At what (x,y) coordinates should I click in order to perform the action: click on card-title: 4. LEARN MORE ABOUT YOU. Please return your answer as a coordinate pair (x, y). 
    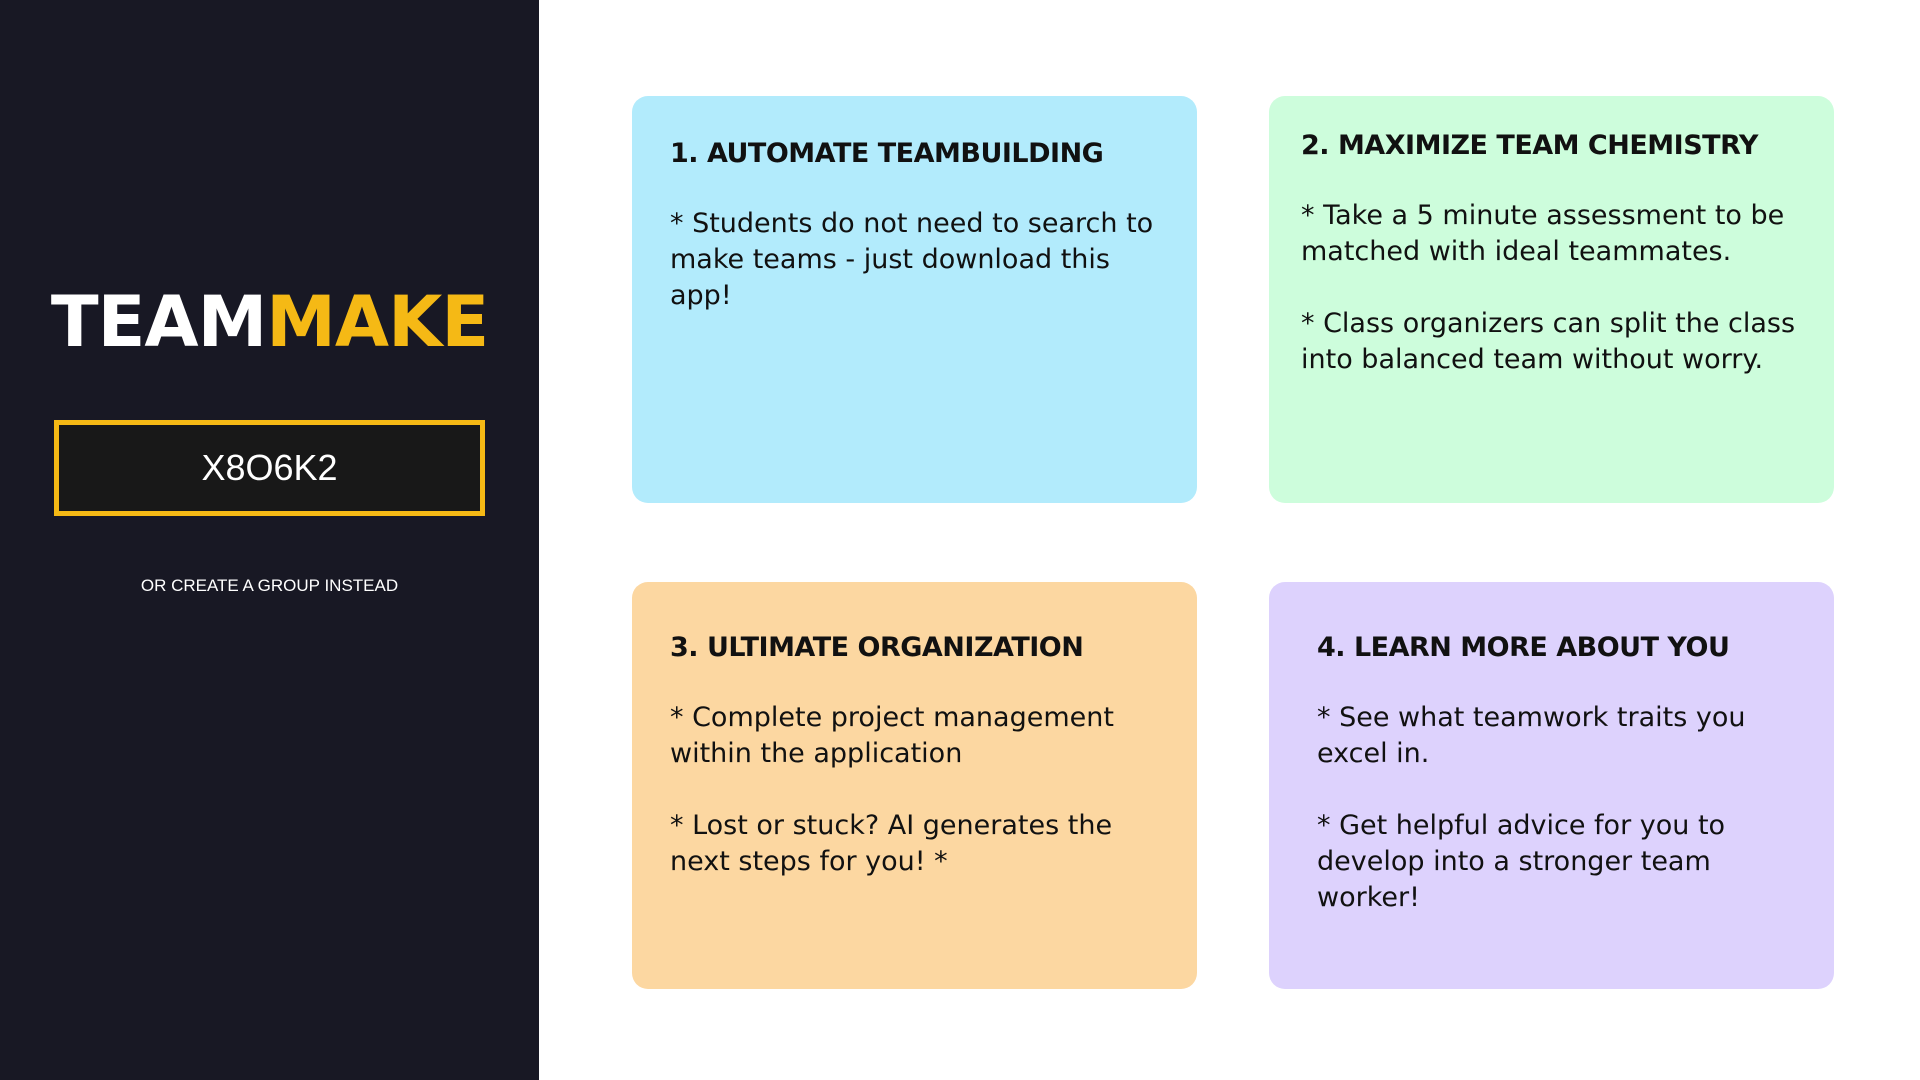
    Looking at the image, I should click on (1523, 647).